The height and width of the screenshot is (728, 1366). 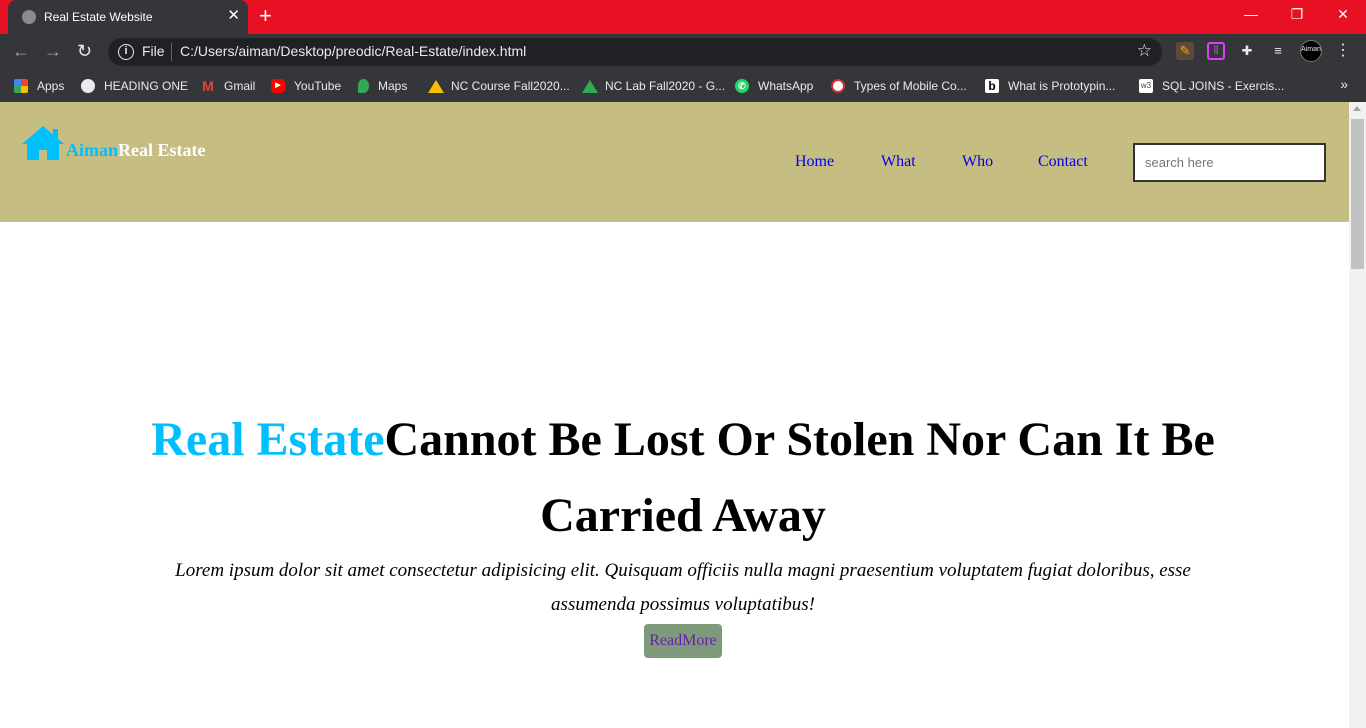 I want to click on restore-button: ❐, so click(x=1297, y=14).